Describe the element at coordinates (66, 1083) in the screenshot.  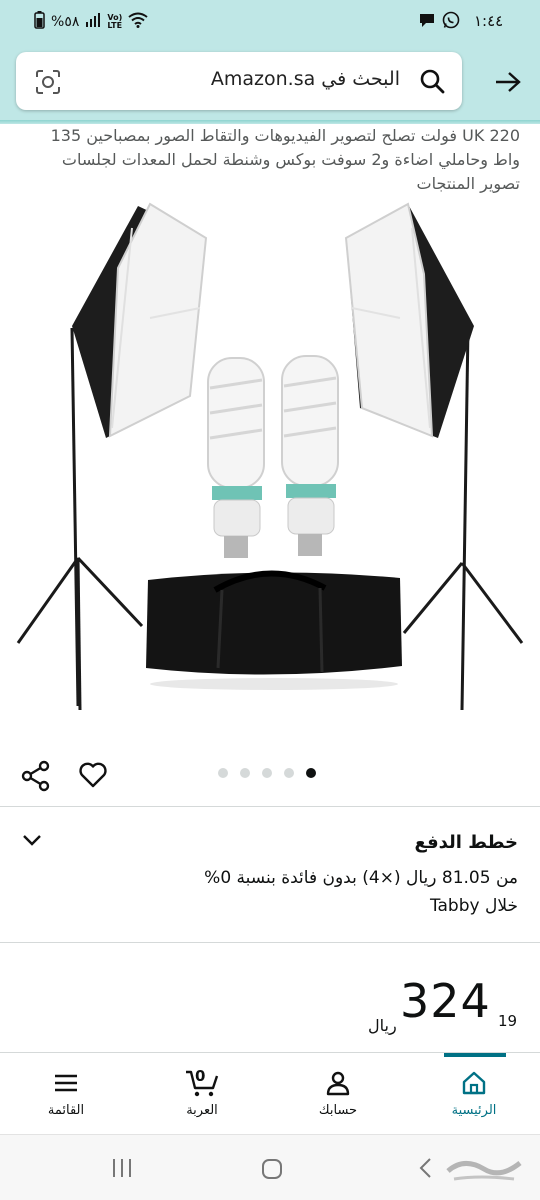
I see `menu-icon` at that location.